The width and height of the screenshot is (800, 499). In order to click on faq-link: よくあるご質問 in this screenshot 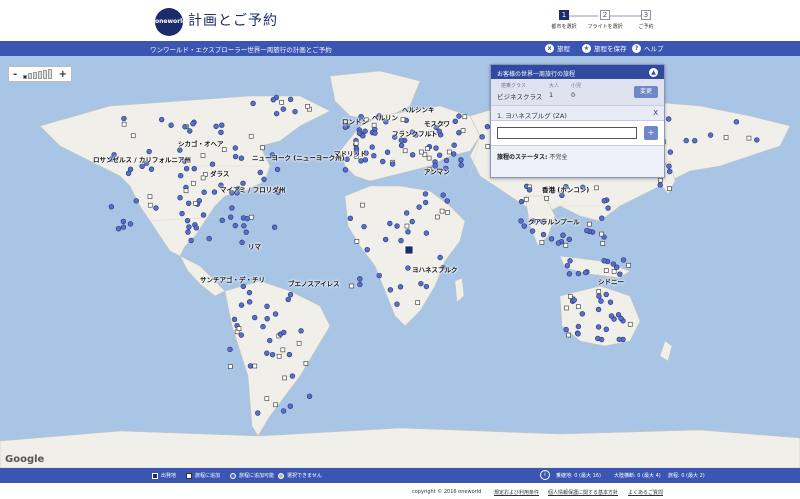, I will do `click(645, 492)`.